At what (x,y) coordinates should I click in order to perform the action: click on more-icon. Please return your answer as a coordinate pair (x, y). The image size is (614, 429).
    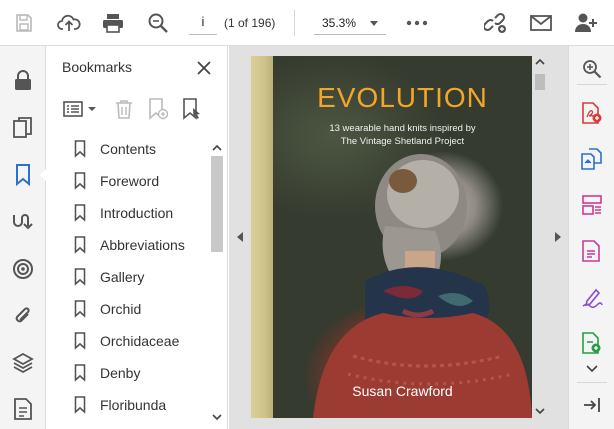
    Looking at the image, I should click on (417, 23).